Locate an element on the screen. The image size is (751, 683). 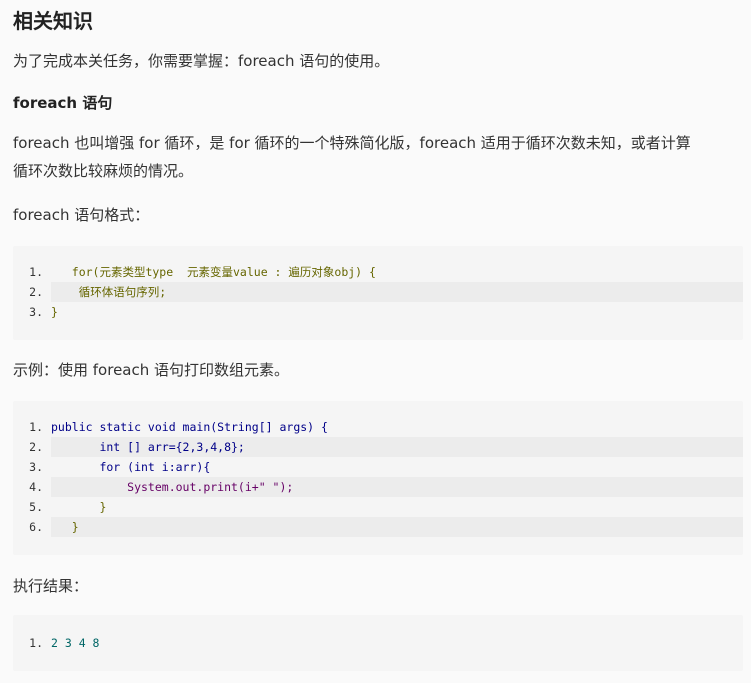
example-label: 示例：使用 foreach 语句打印数组元素。 is located at coordinates (151, 370).